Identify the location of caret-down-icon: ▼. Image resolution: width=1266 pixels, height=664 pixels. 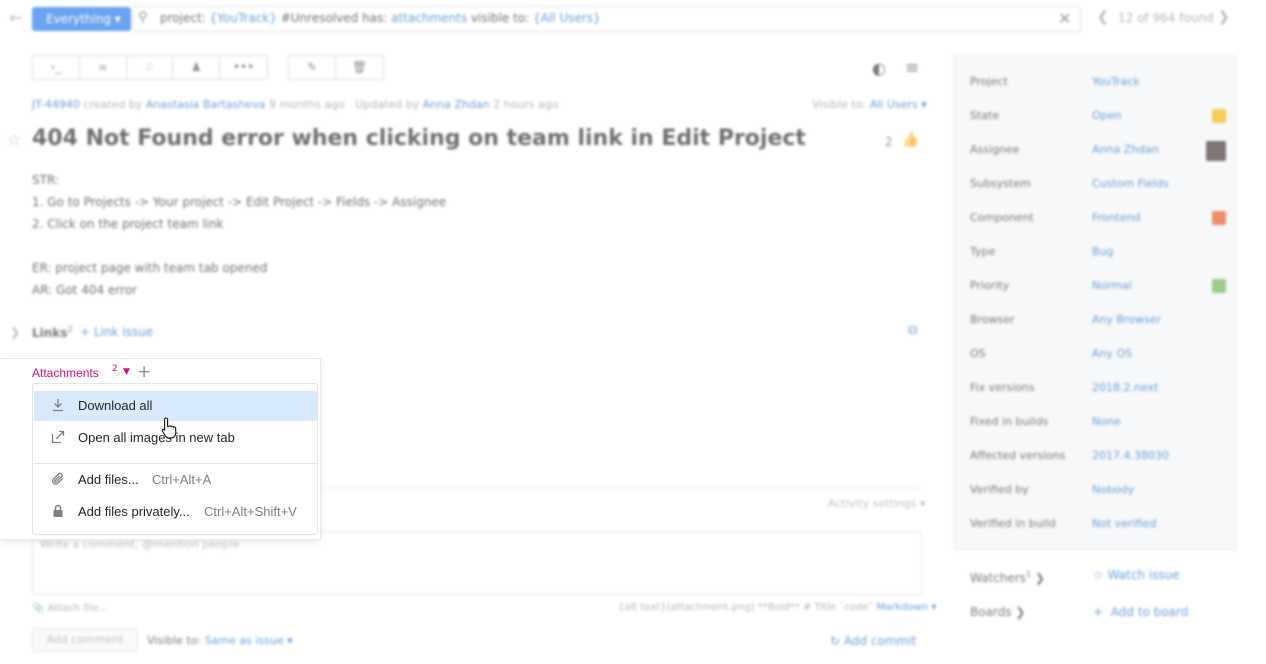
(126, 372).